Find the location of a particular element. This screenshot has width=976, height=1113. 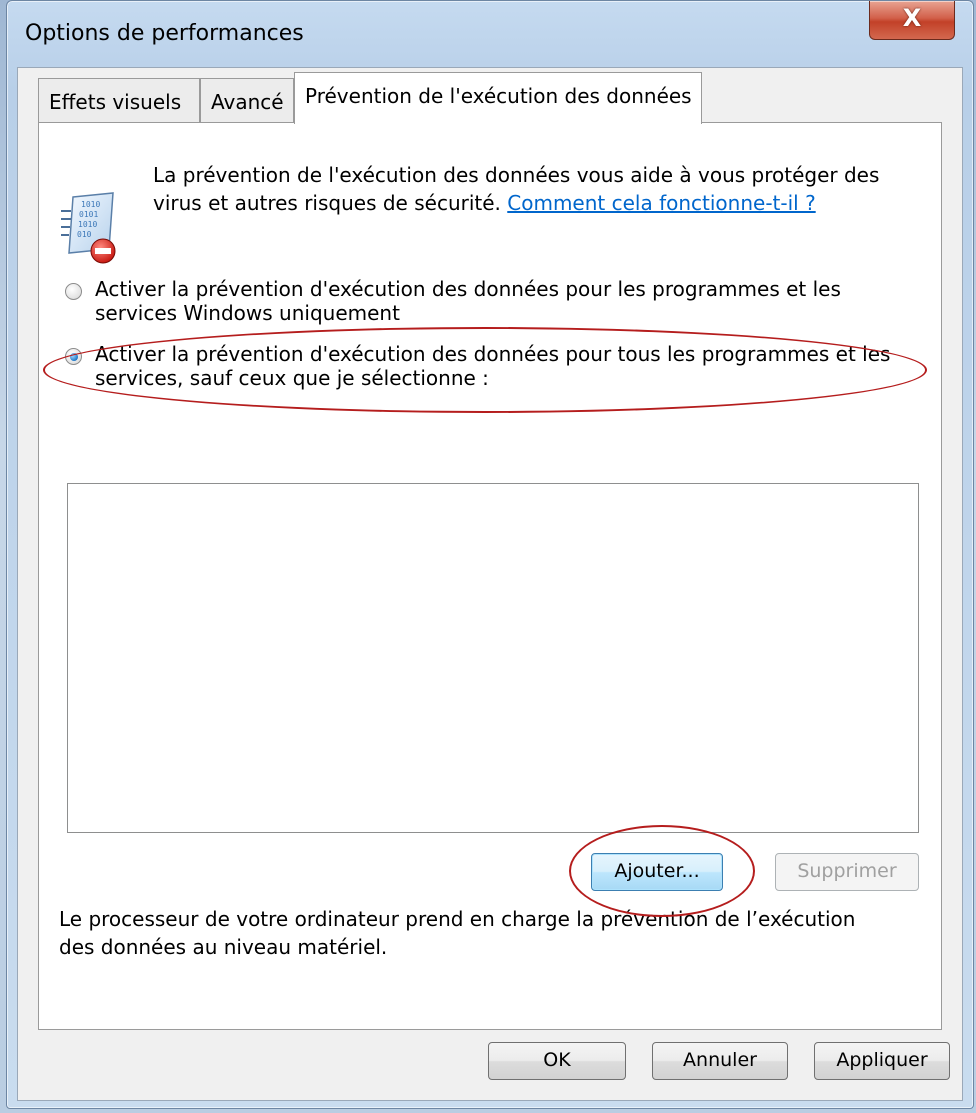

dep-shield-icon: 1010 0101 1010 010 is located at coordinates (88, 228).